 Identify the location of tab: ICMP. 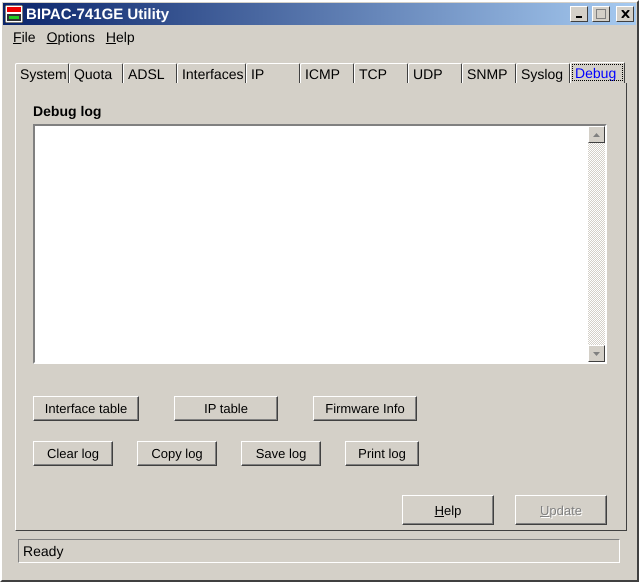
(327, 73).